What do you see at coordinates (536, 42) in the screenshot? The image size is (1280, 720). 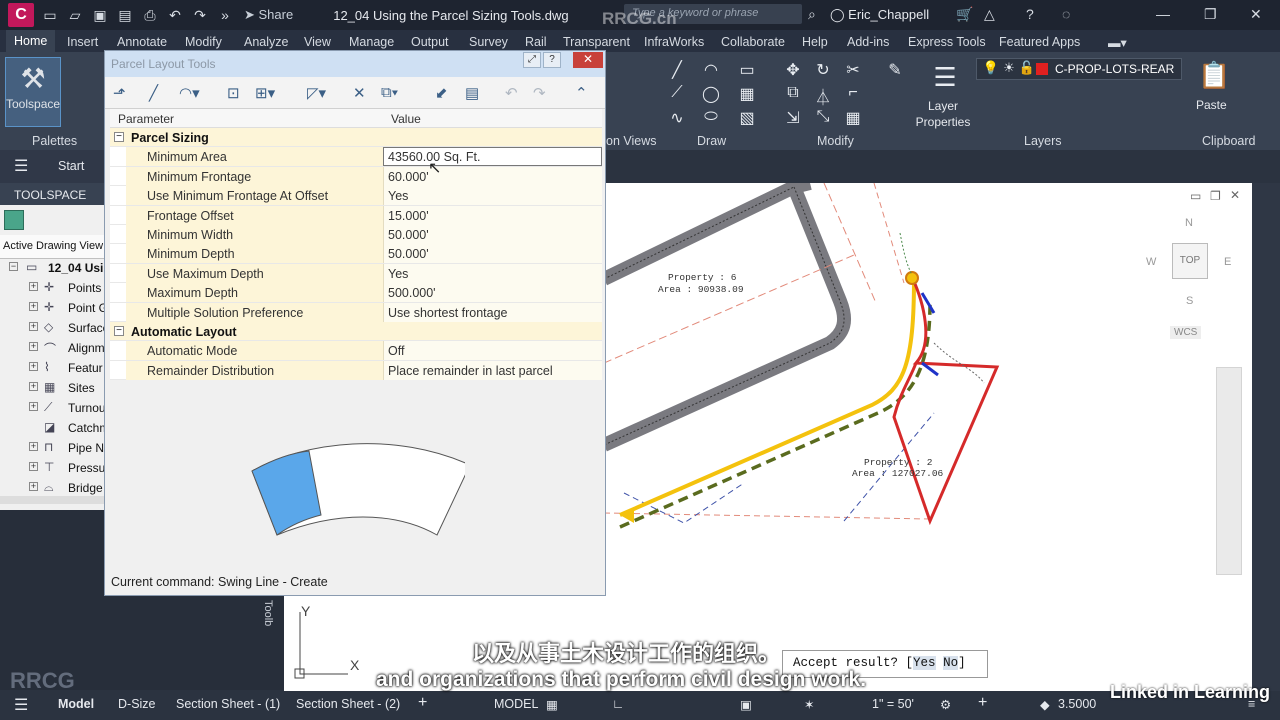 I see `tab-rail: Rail` at bounding box center [536, 42].